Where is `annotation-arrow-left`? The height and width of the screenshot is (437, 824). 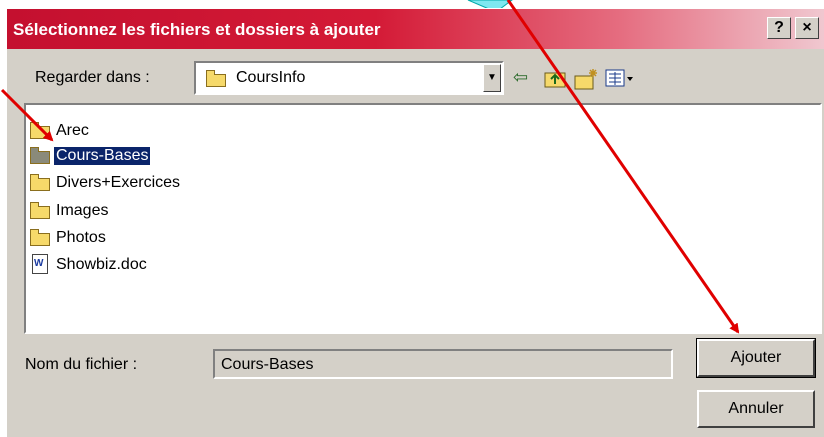
annotation-arrow-left is located at coordinates (27, 115).